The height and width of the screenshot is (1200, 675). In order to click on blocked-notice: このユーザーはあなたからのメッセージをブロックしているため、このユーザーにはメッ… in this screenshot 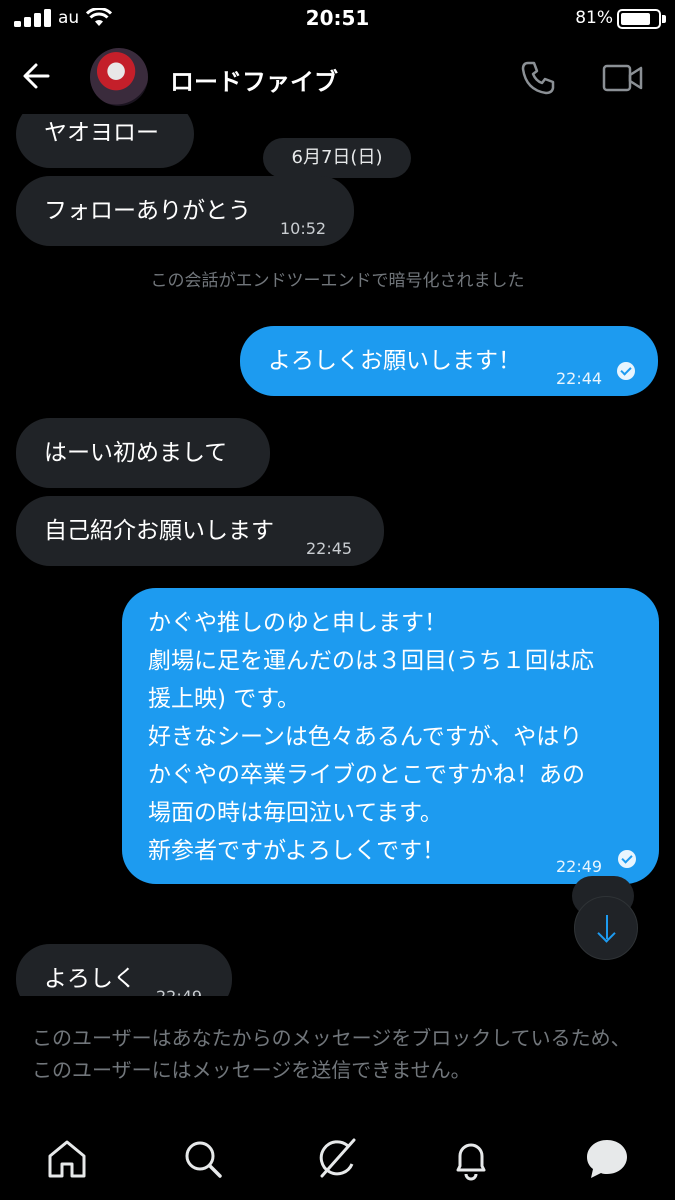, I will do `click(331, 1054)`.